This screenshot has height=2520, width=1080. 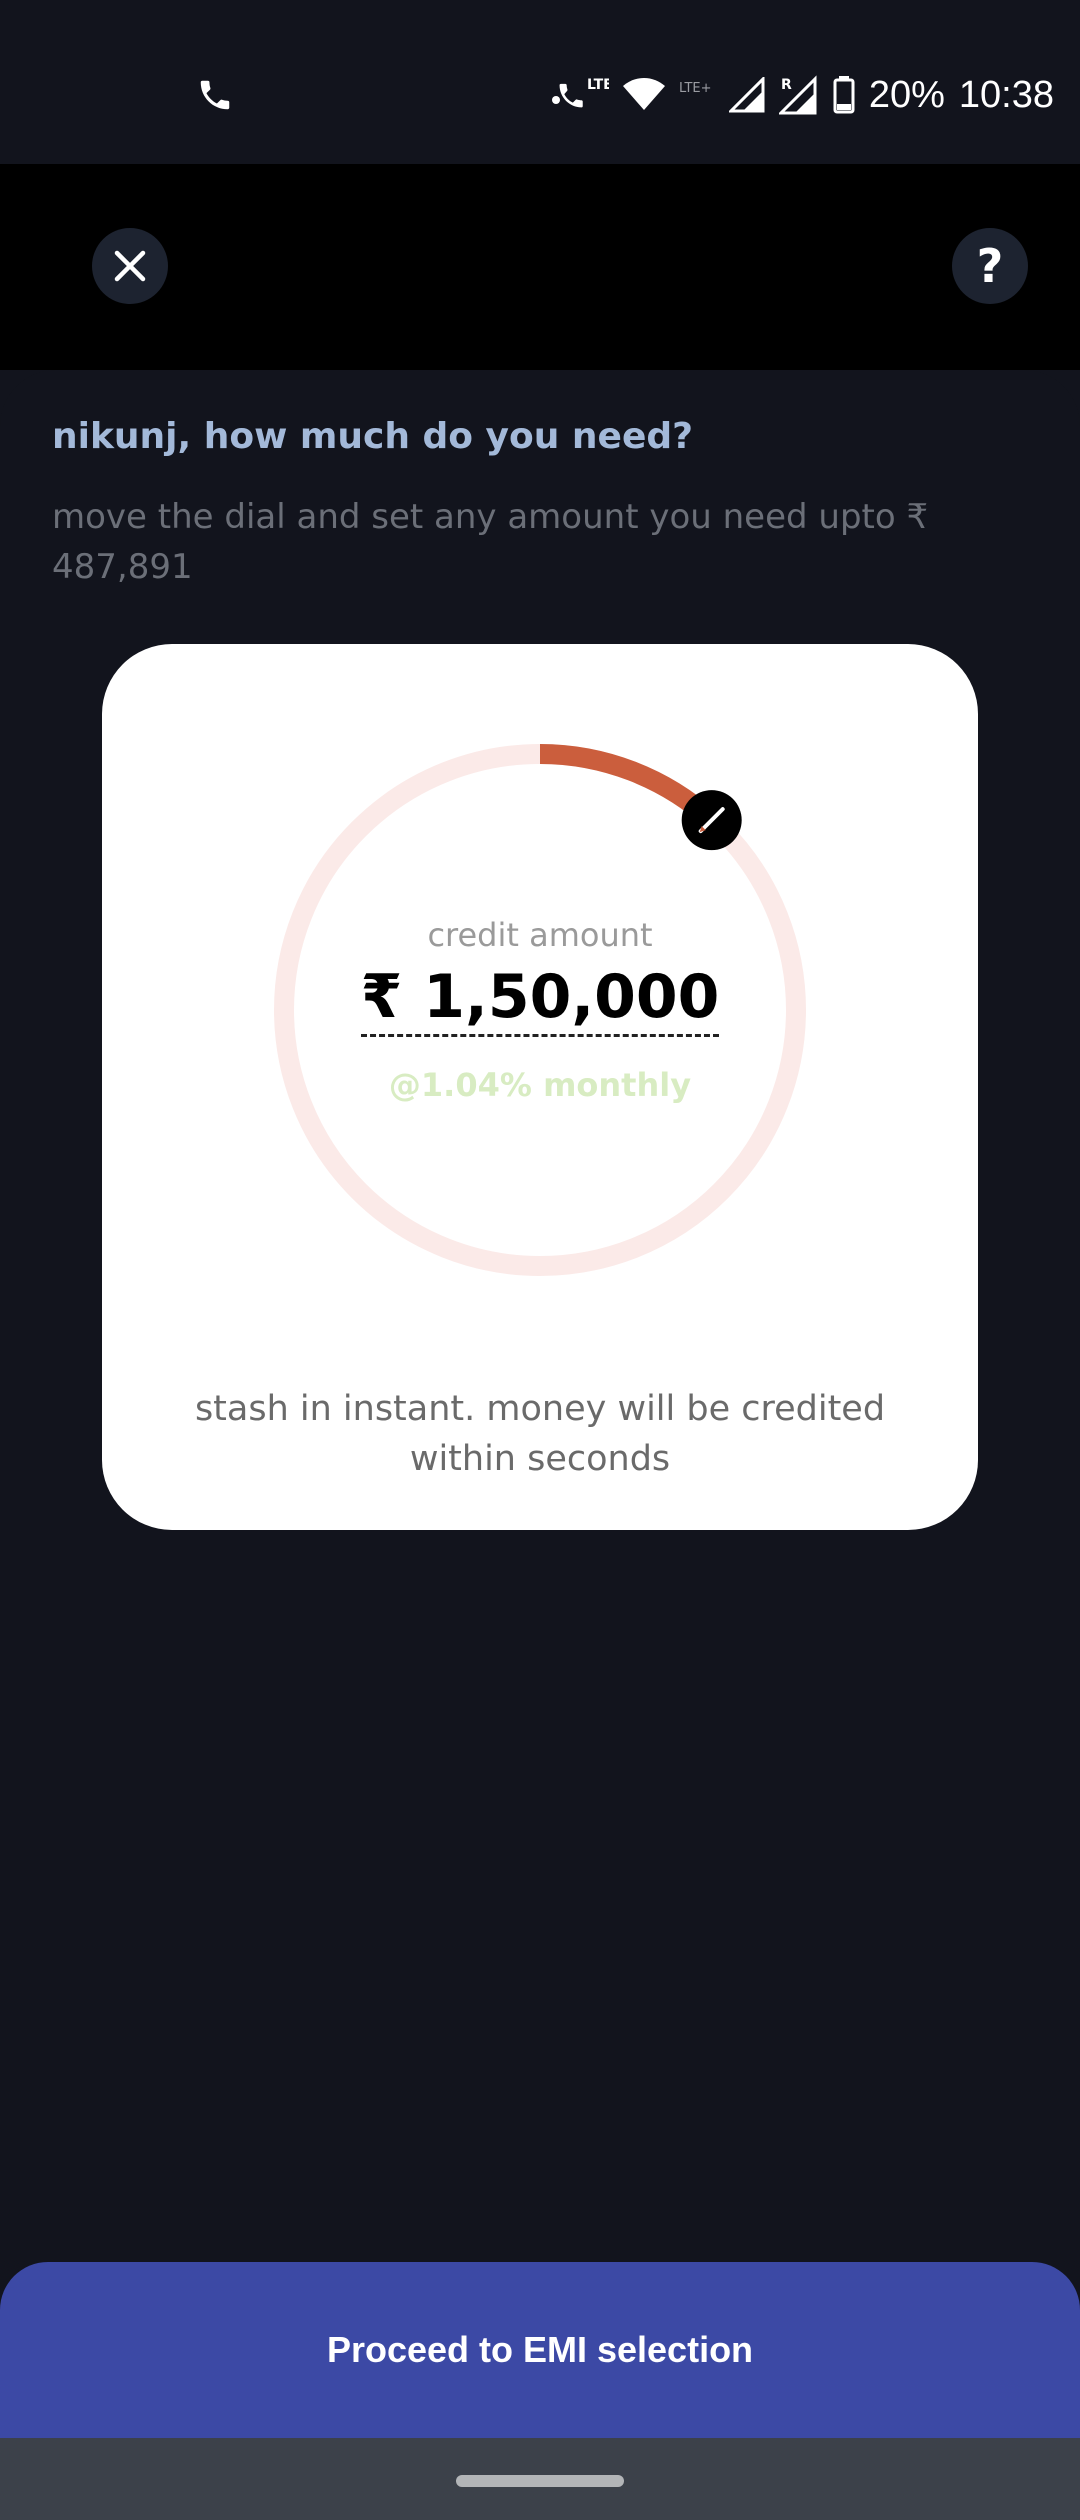 What do you see at coordinates (711, 820) in the screenshot?
I see `dial-handle` at bounding box center [711, 820].